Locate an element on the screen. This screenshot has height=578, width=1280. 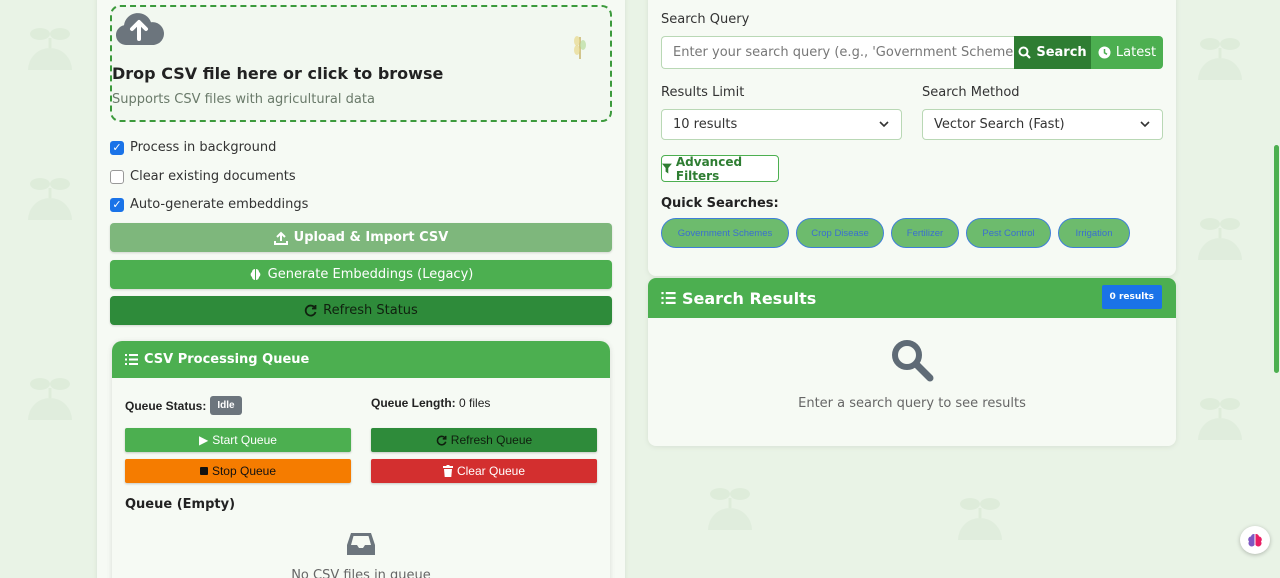
dropzone-title: Drop CSV file here or click to browse is located at coordinates (278, 73).